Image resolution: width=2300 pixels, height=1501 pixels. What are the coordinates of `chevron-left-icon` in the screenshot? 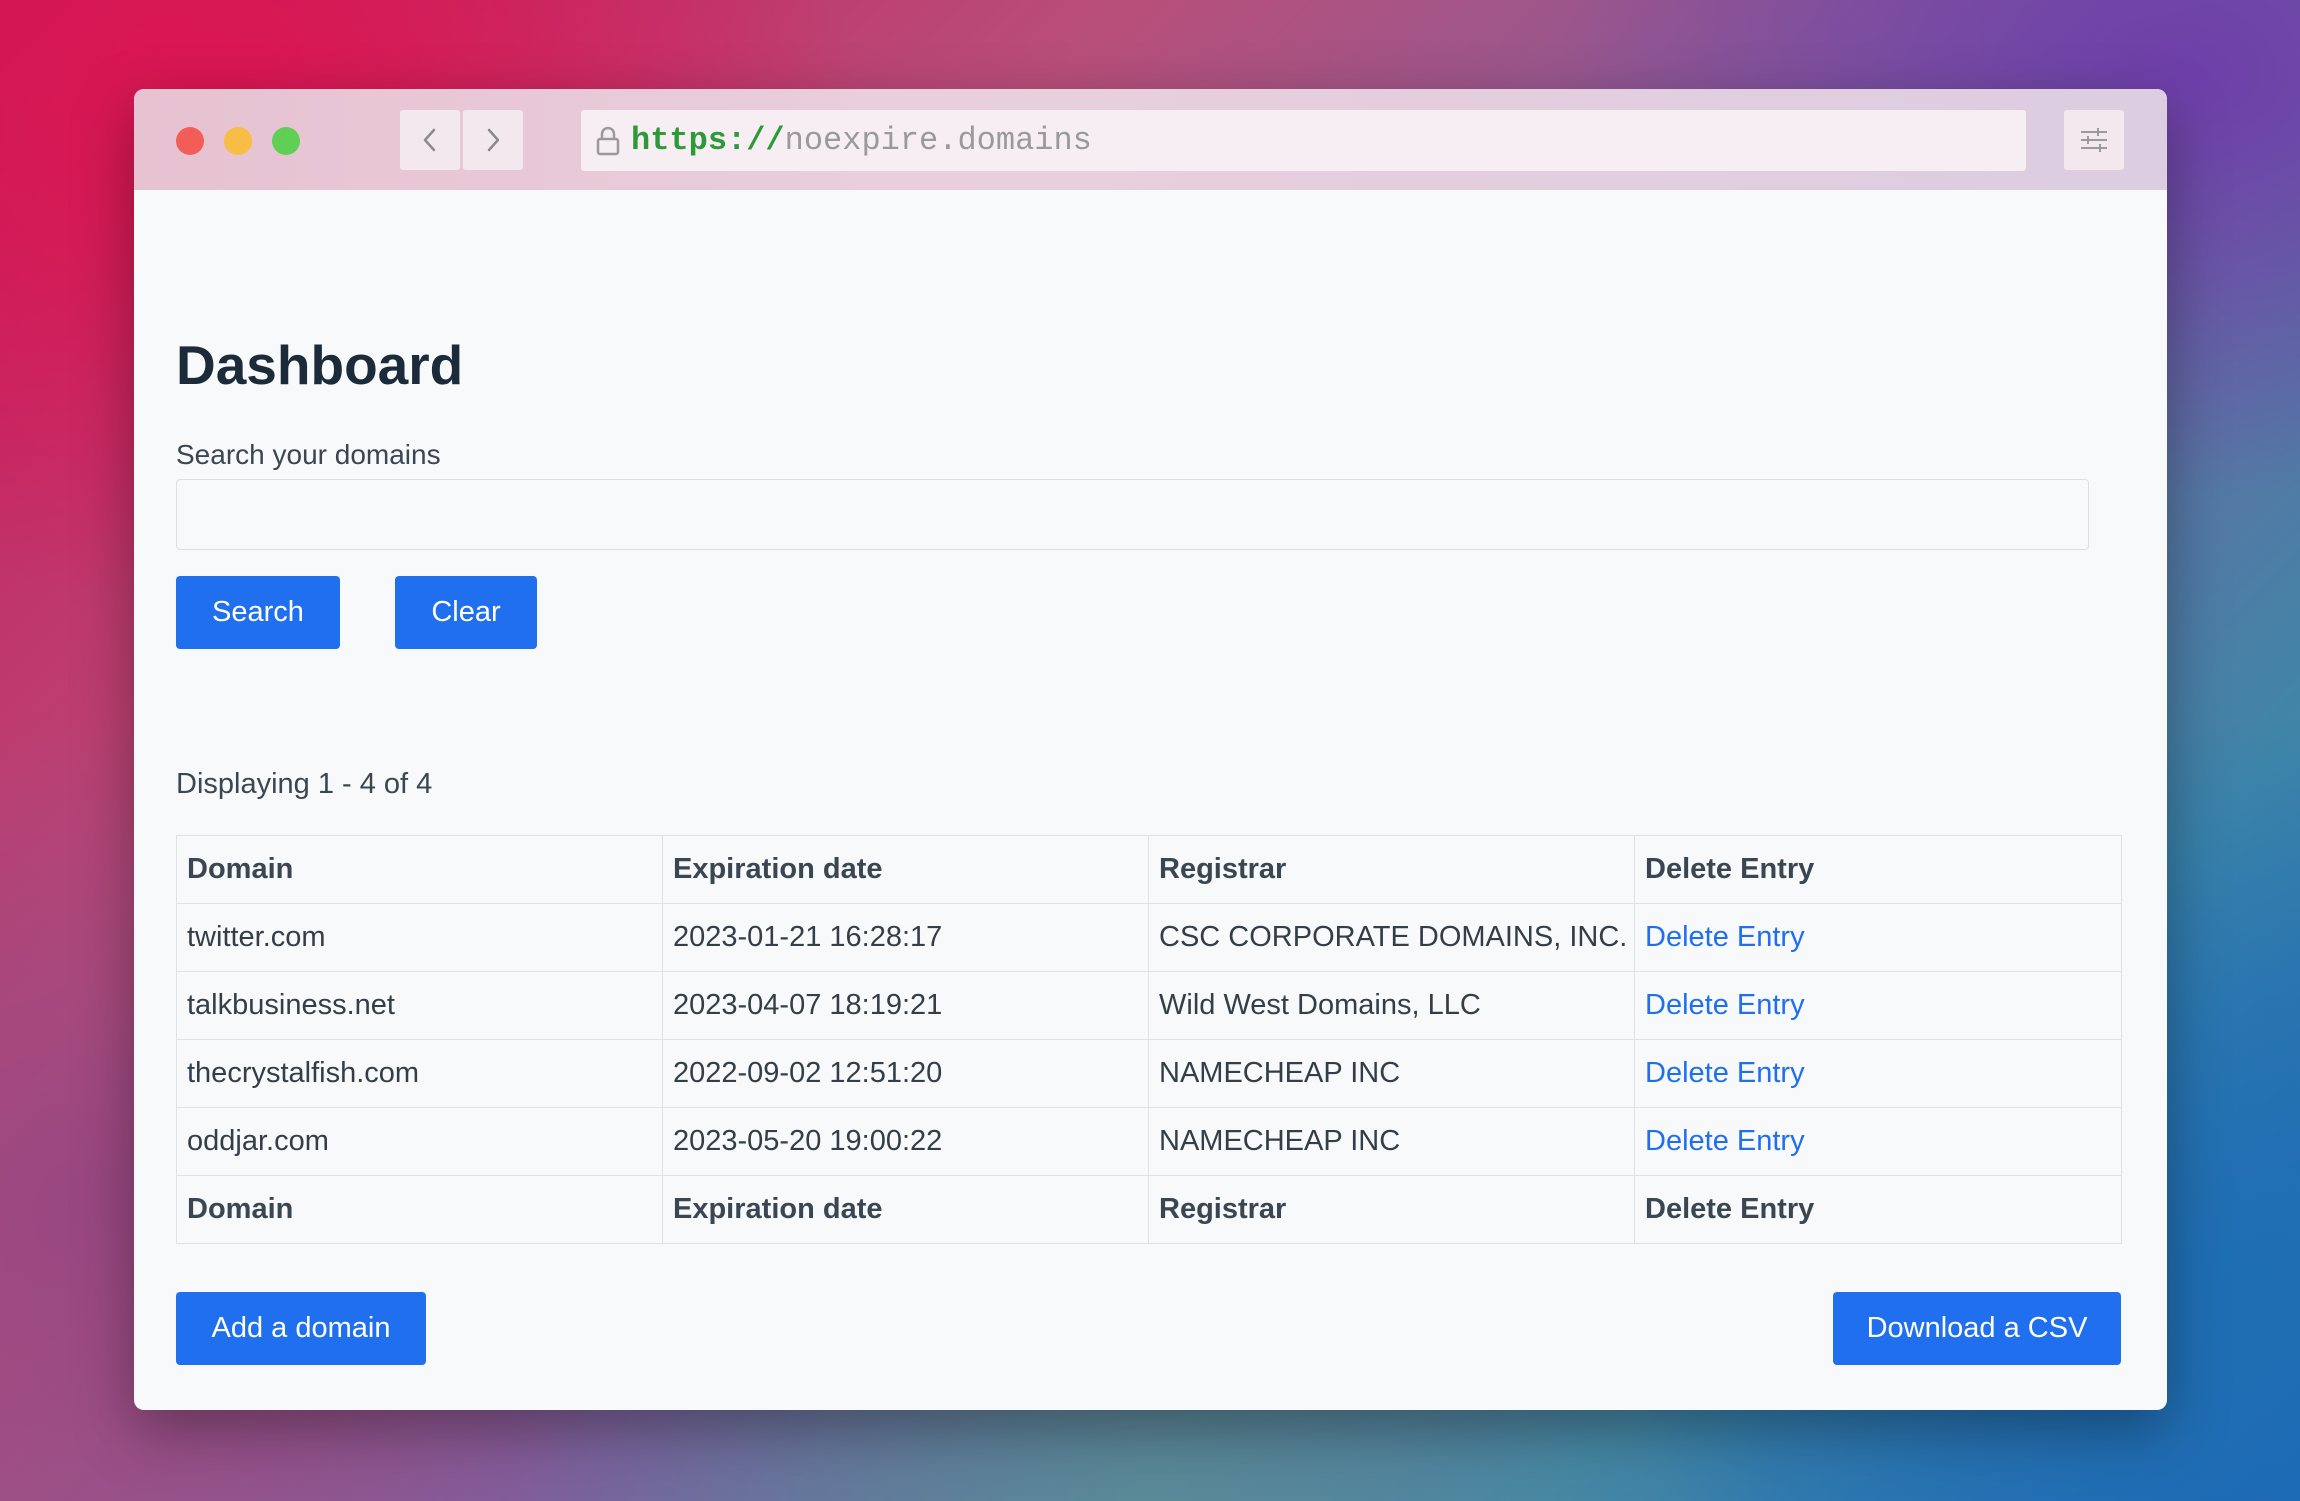 It's located at (429, 140).